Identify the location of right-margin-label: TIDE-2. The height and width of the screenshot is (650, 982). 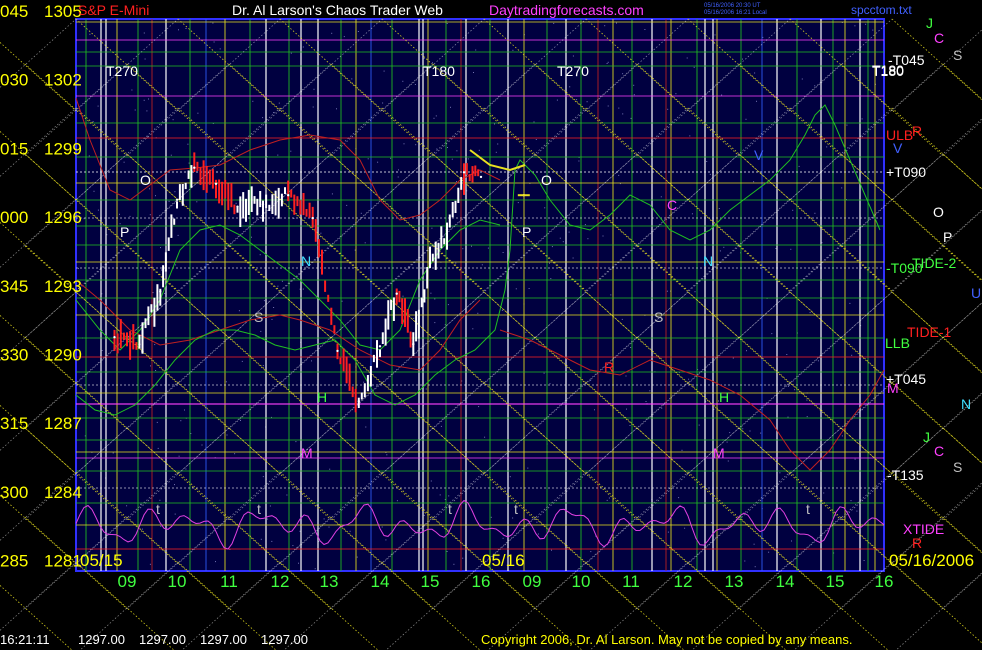
(934, 263).